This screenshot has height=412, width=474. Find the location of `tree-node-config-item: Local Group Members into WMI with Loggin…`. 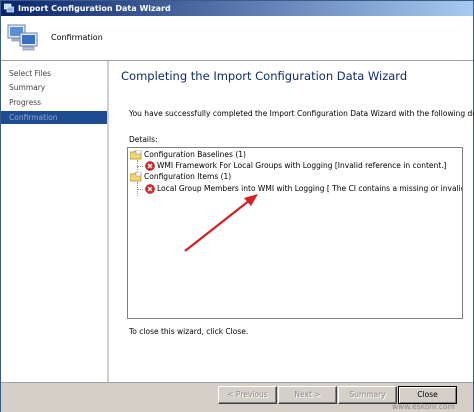

tree-node-config-item: Local Group Members into WMI with Loggin… is located at coordinates (309, 188).